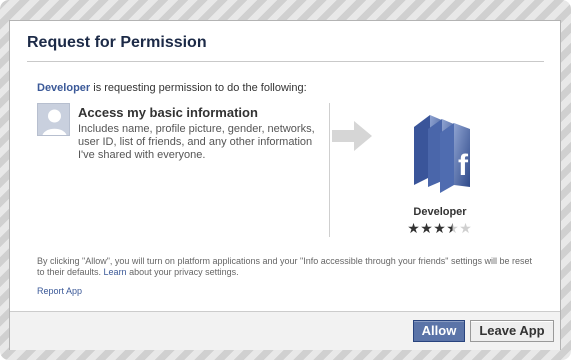 The height and width of the screenshot is (360, 571). Describe the element at coordinates (440, 212) in the screenshot. I see `app-name: Developer` at that location.